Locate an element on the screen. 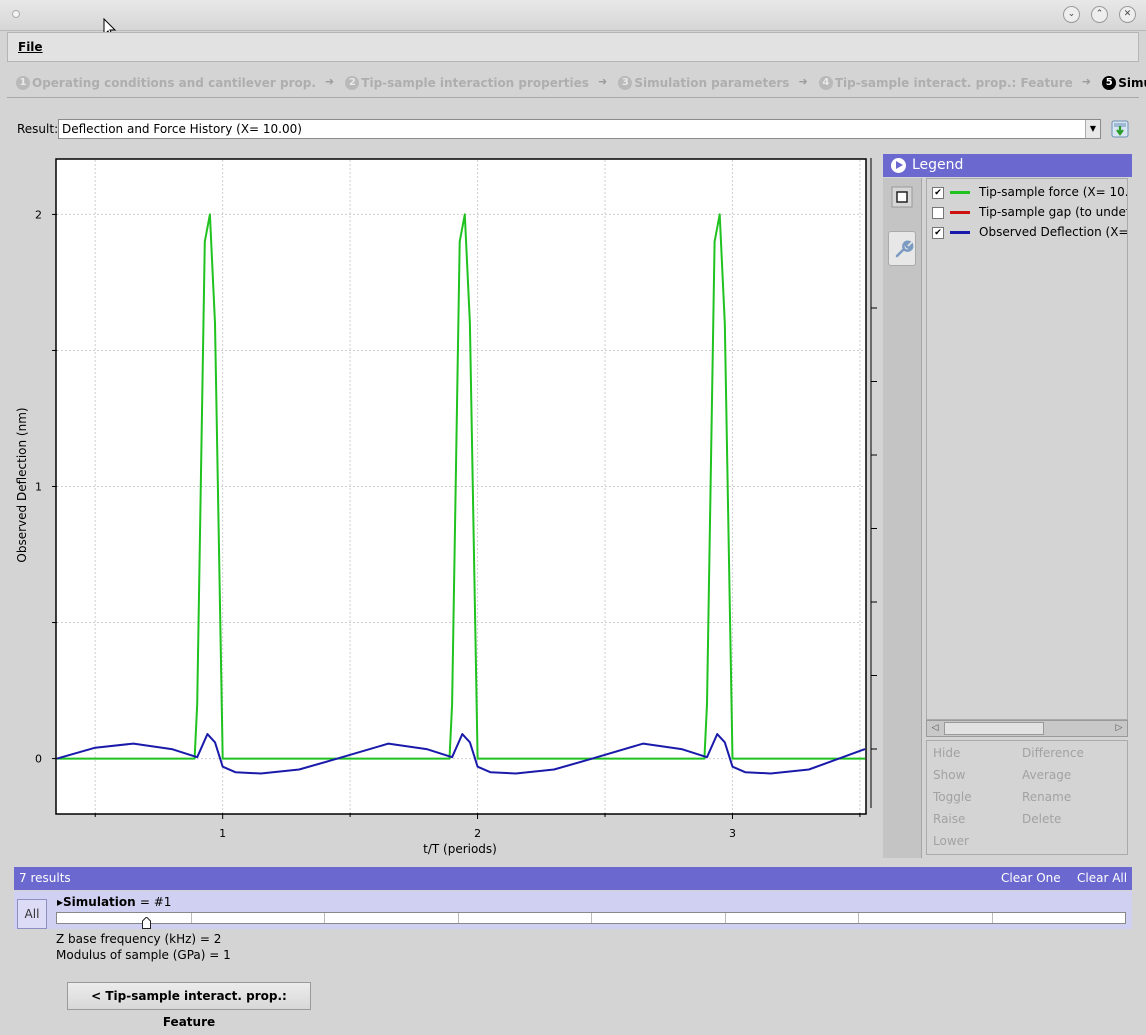 The image size is (1146, 1035). delete-button: Delete is located at coordinates (1041, 819).